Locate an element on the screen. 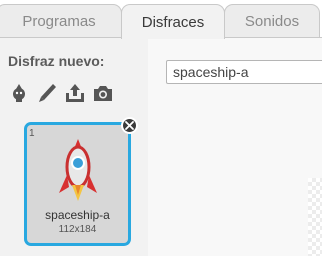 Image resolution: width=322 pixels, height=256 pixels. upload-costume-icon is located at coordinates (75, 93).